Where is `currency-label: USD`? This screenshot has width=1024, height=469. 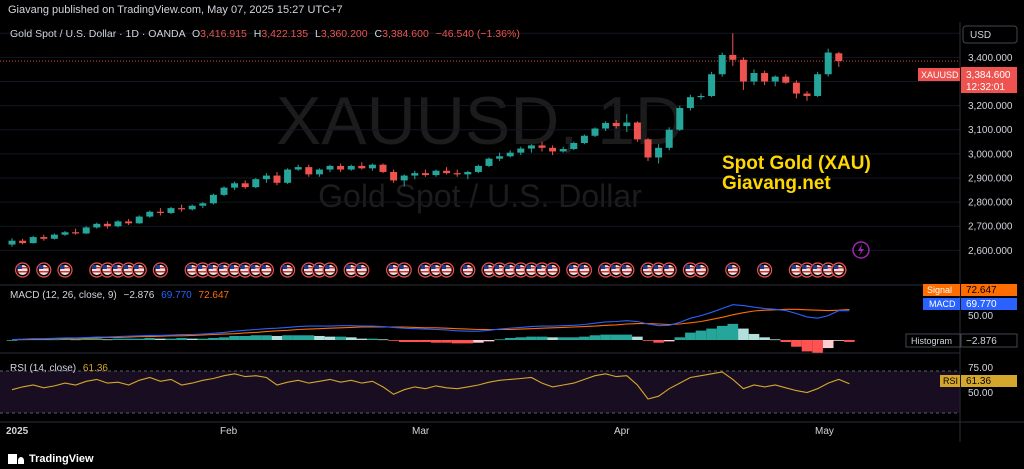 currency-label: USD is located at coordinates (980, 35).